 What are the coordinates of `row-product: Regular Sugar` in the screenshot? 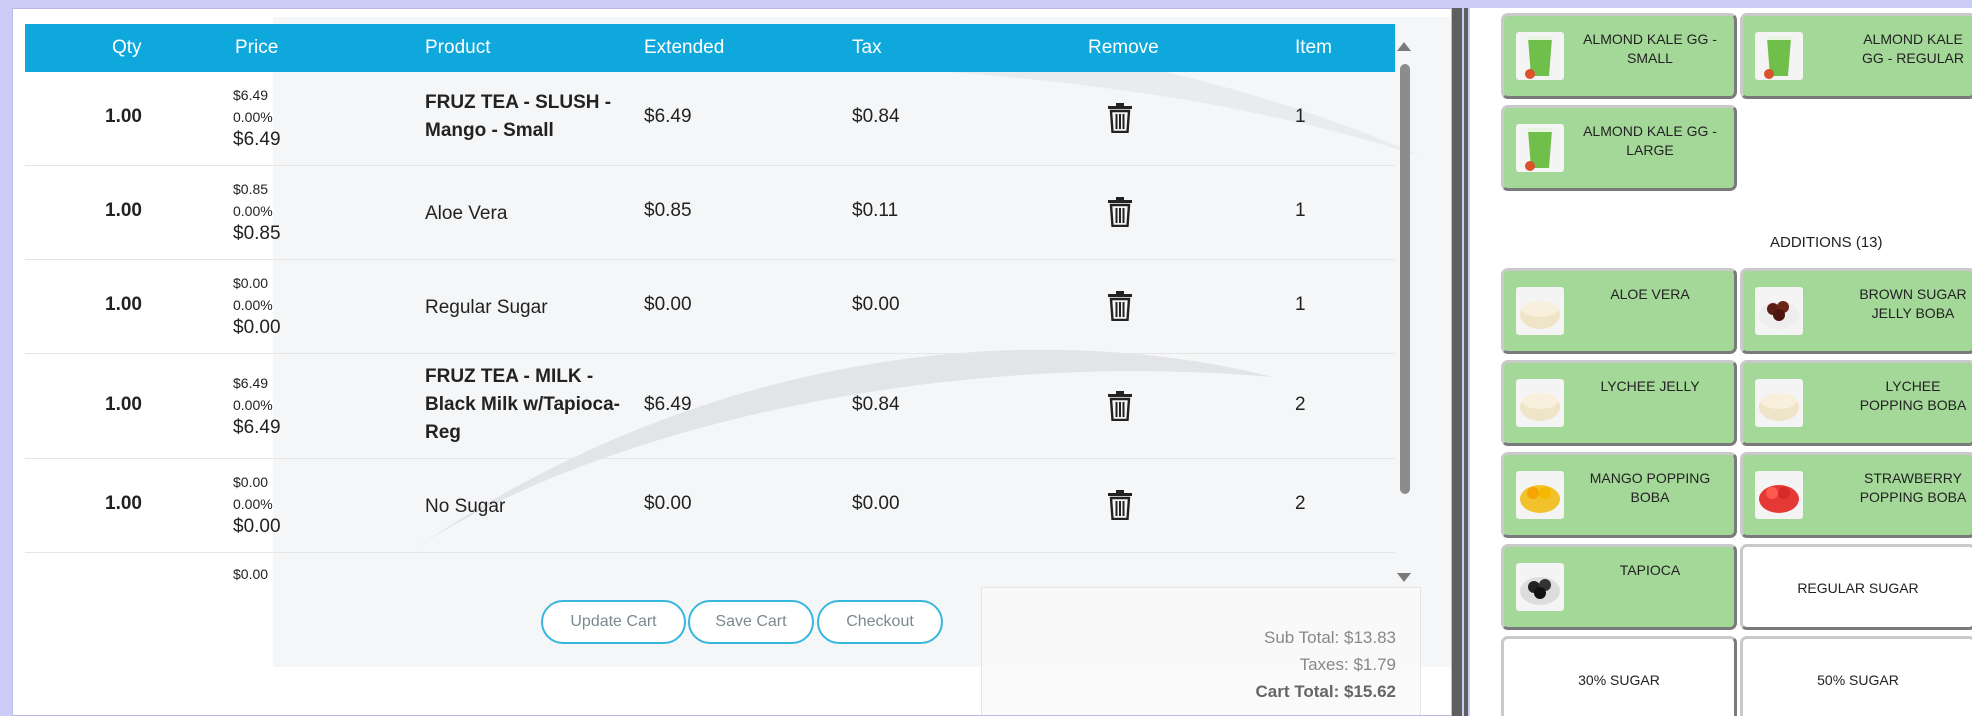 It's located at (486, 307).